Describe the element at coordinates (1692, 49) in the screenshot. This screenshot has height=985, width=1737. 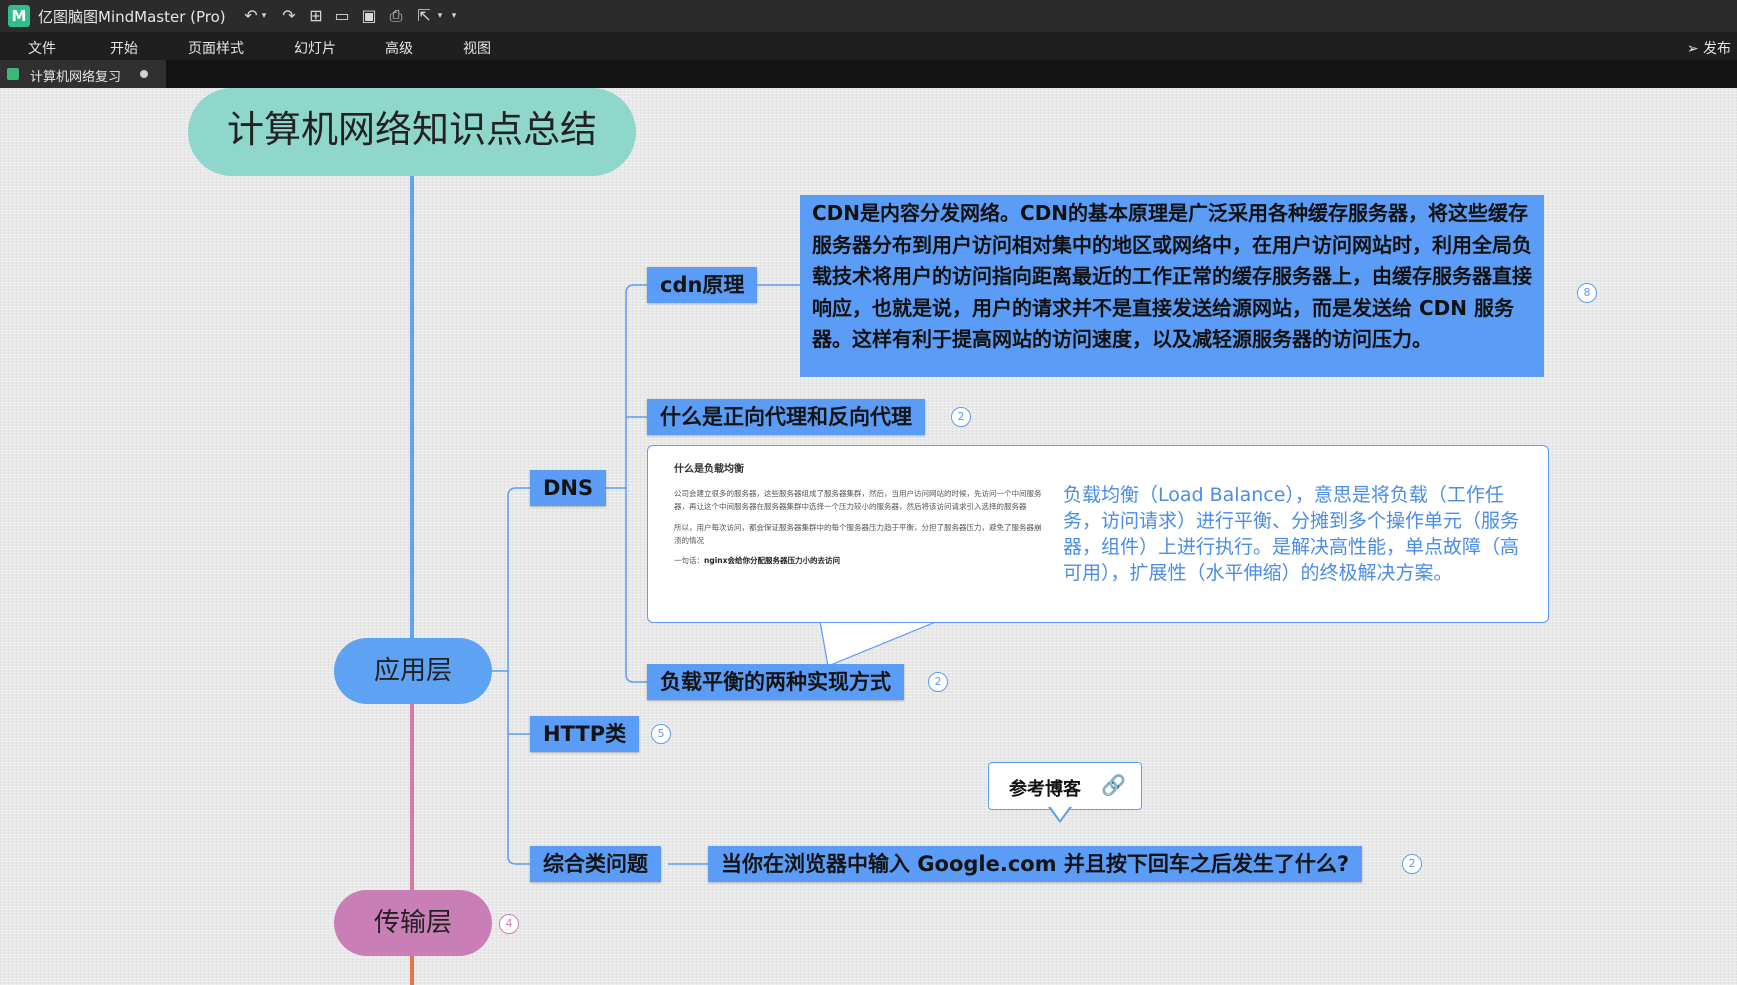
I see `send-icon: ➢` at that location.